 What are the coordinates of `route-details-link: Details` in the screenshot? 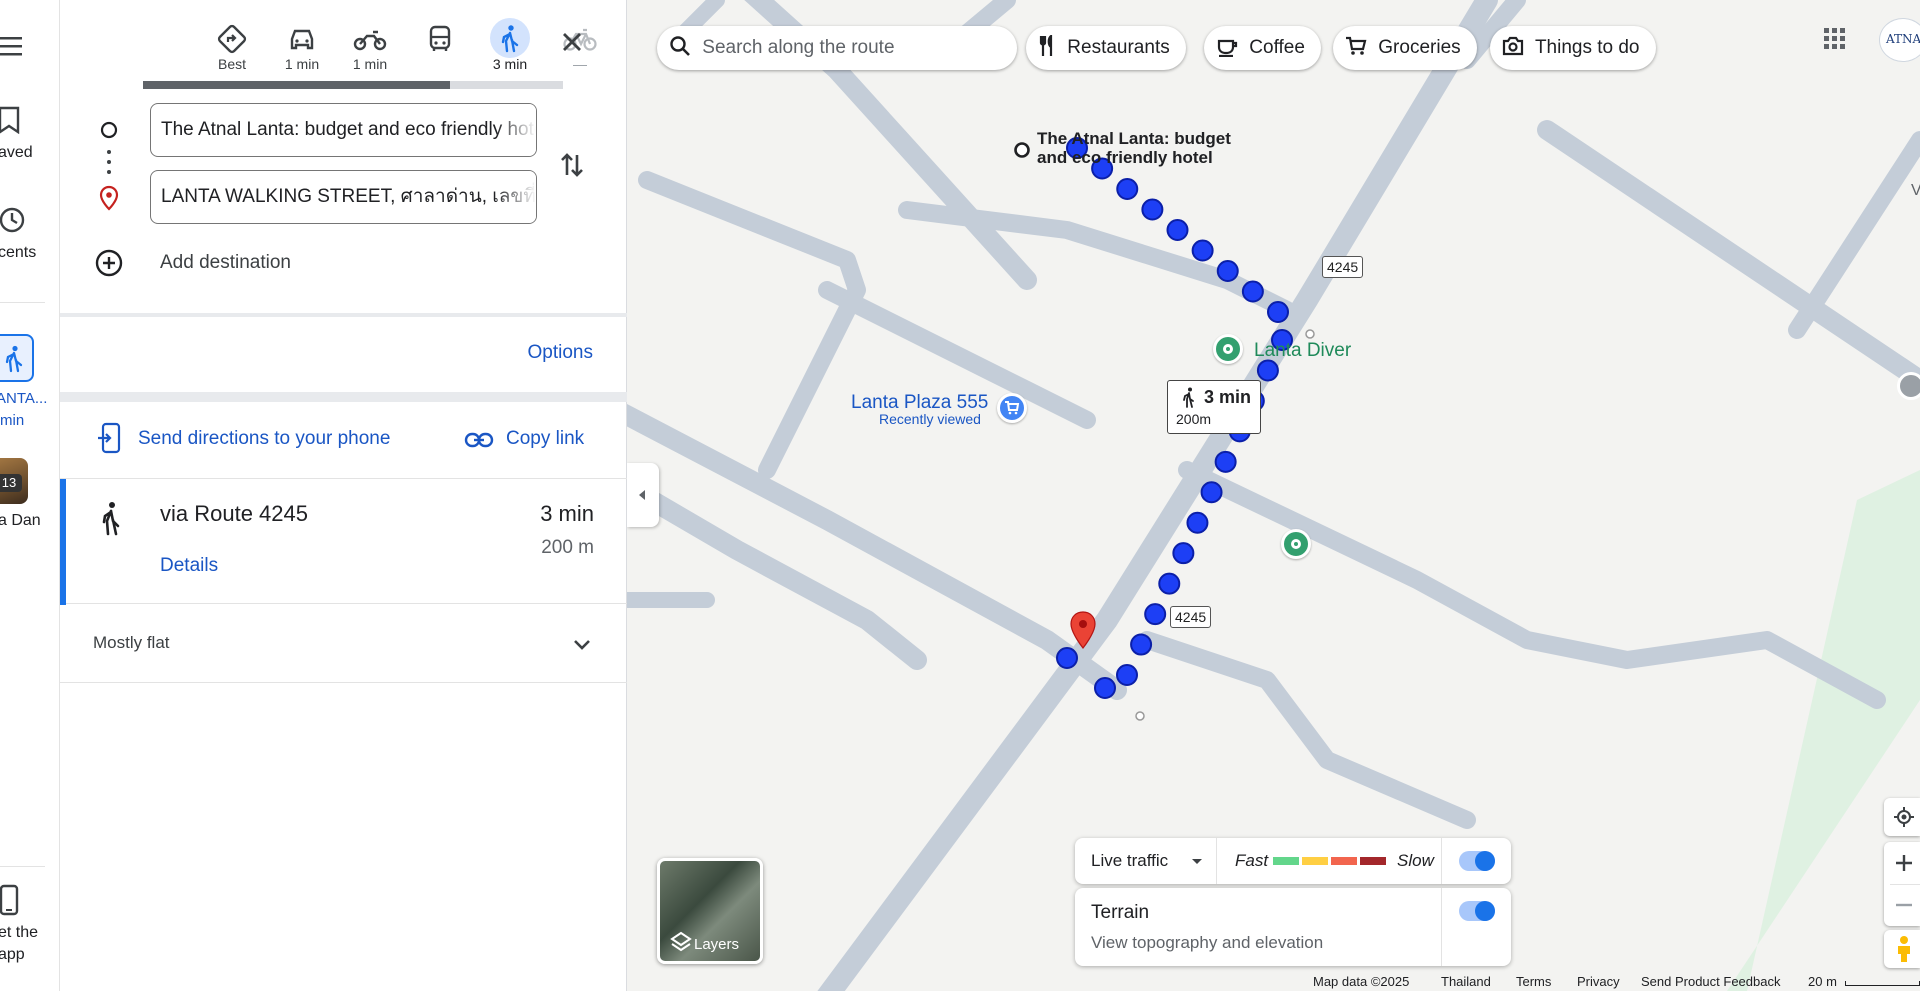 It's located at (189, 566).